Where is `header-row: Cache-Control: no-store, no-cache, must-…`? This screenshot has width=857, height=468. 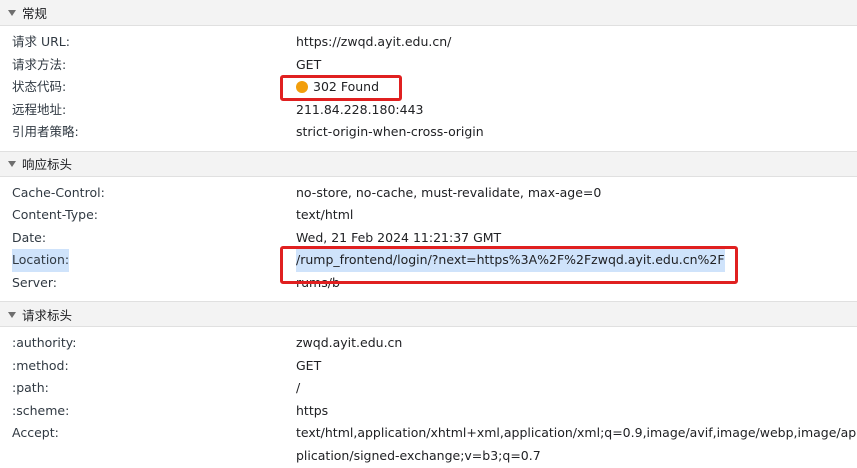 header-row: Cache-Control: no-store, no-cache, must-… is located at coordinates (428, 193).